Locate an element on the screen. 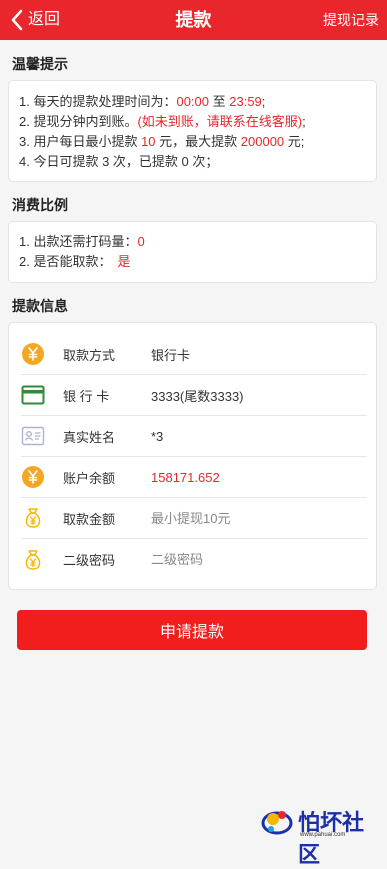 The image size is (387, 869). tips-line-1-prefix: 1. 每天的提款处理时间为： is located at coordinates (98, 101).